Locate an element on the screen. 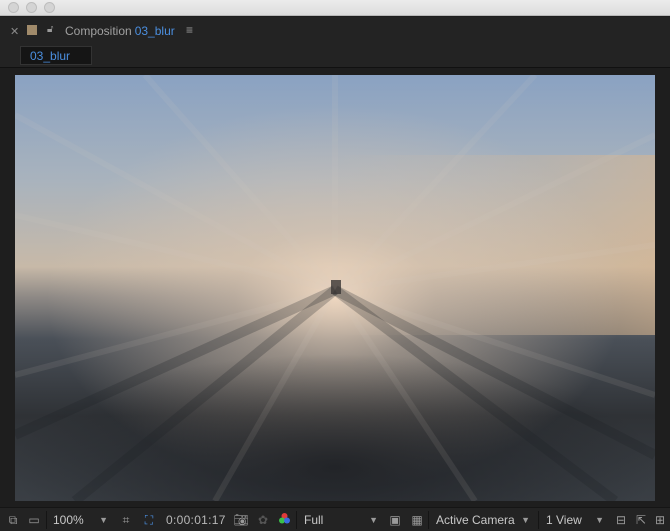 The height and width of the screenshot is (531, 670). window-titlebar is located at coordinates (335, 8).